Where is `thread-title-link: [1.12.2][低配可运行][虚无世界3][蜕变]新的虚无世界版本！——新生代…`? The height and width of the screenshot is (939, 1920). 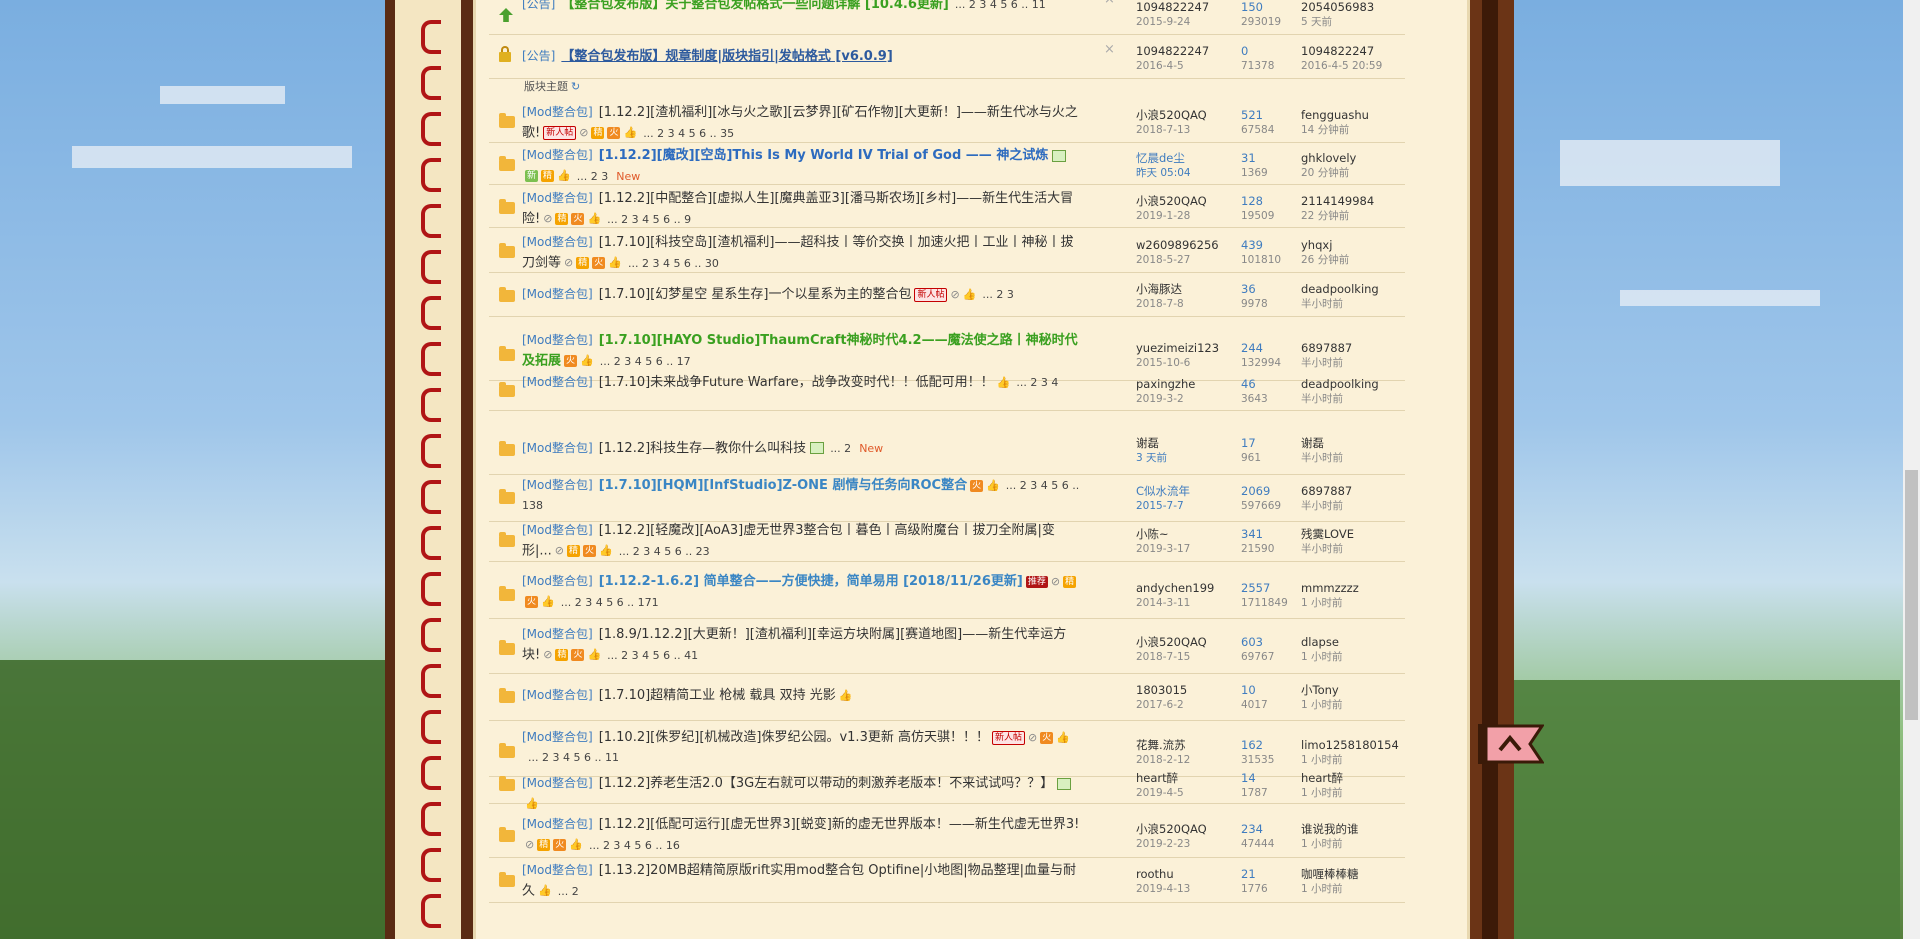 thread-title-link: [1.12.2][低配可运行][虚无世界3][蜕变]新的虚无世界版本！——新生代… is located at coordinates (839, 824).